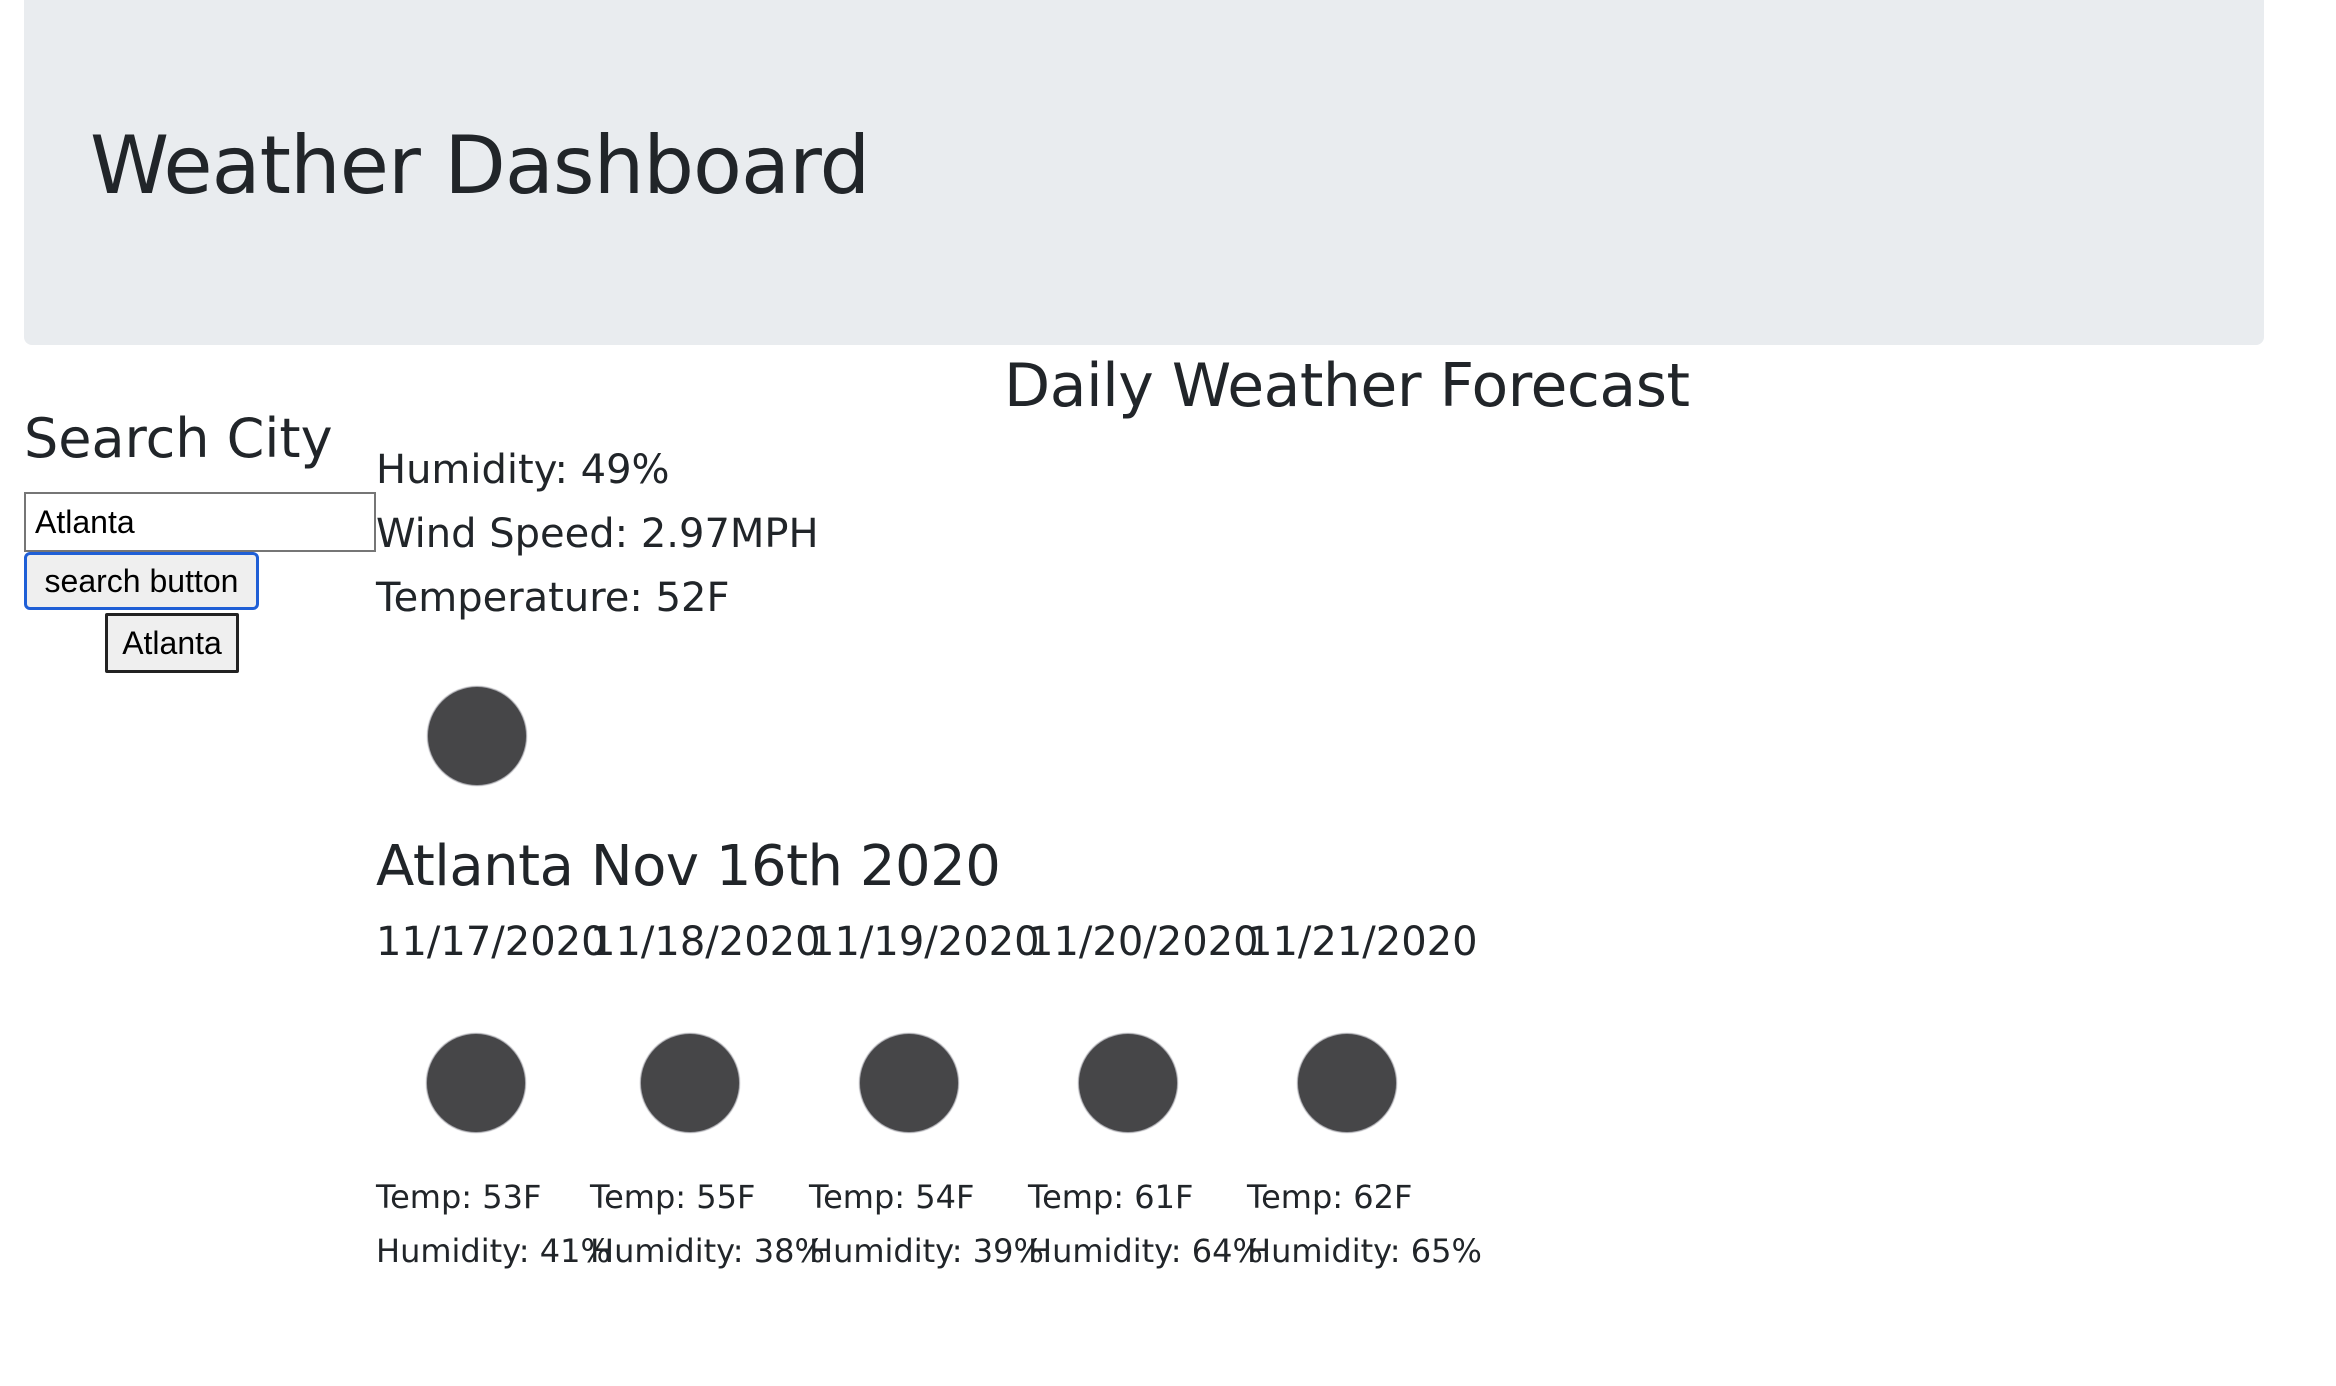 This screenshot has height=1386, width=2336. Describe the element at coordinates (705, 942) in the screenshot. I see `forecast-date: 11/18/2020` at that location.